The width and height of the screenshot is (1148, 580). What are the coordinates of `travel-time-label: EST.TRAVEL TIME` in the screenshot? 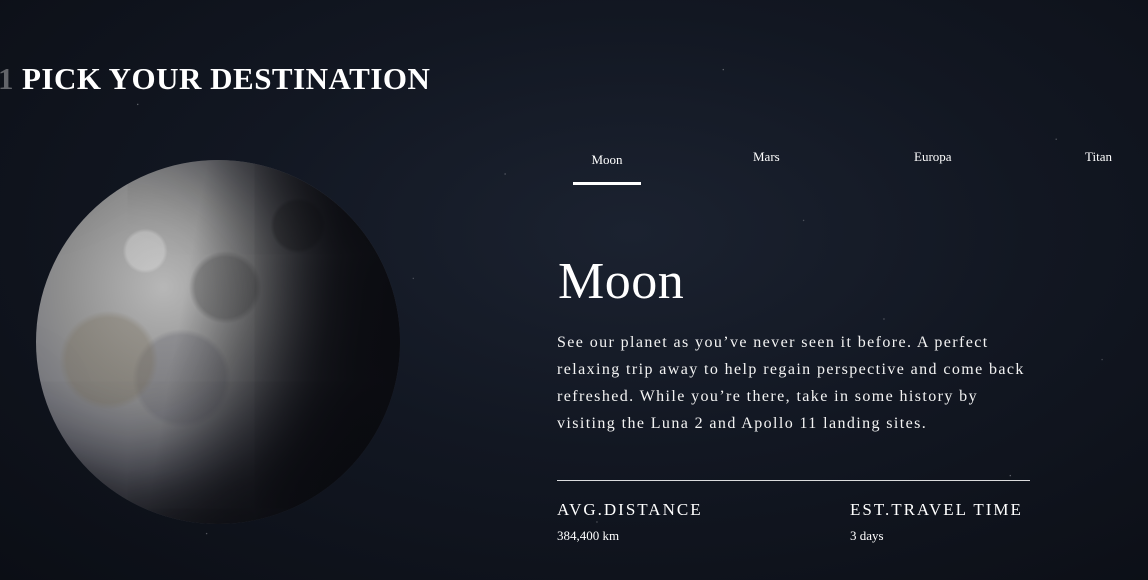 It's located at (936, 509).